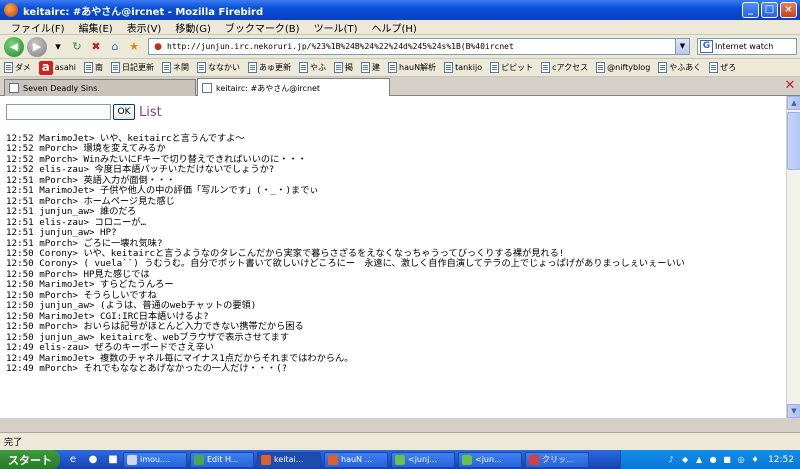 The width and height of the screenshot is (800, 469). What do you see at coordinates (38, 27) in the screenshot?
I see `menu-file: ファイル(F)` at bounding box center [38, 27].